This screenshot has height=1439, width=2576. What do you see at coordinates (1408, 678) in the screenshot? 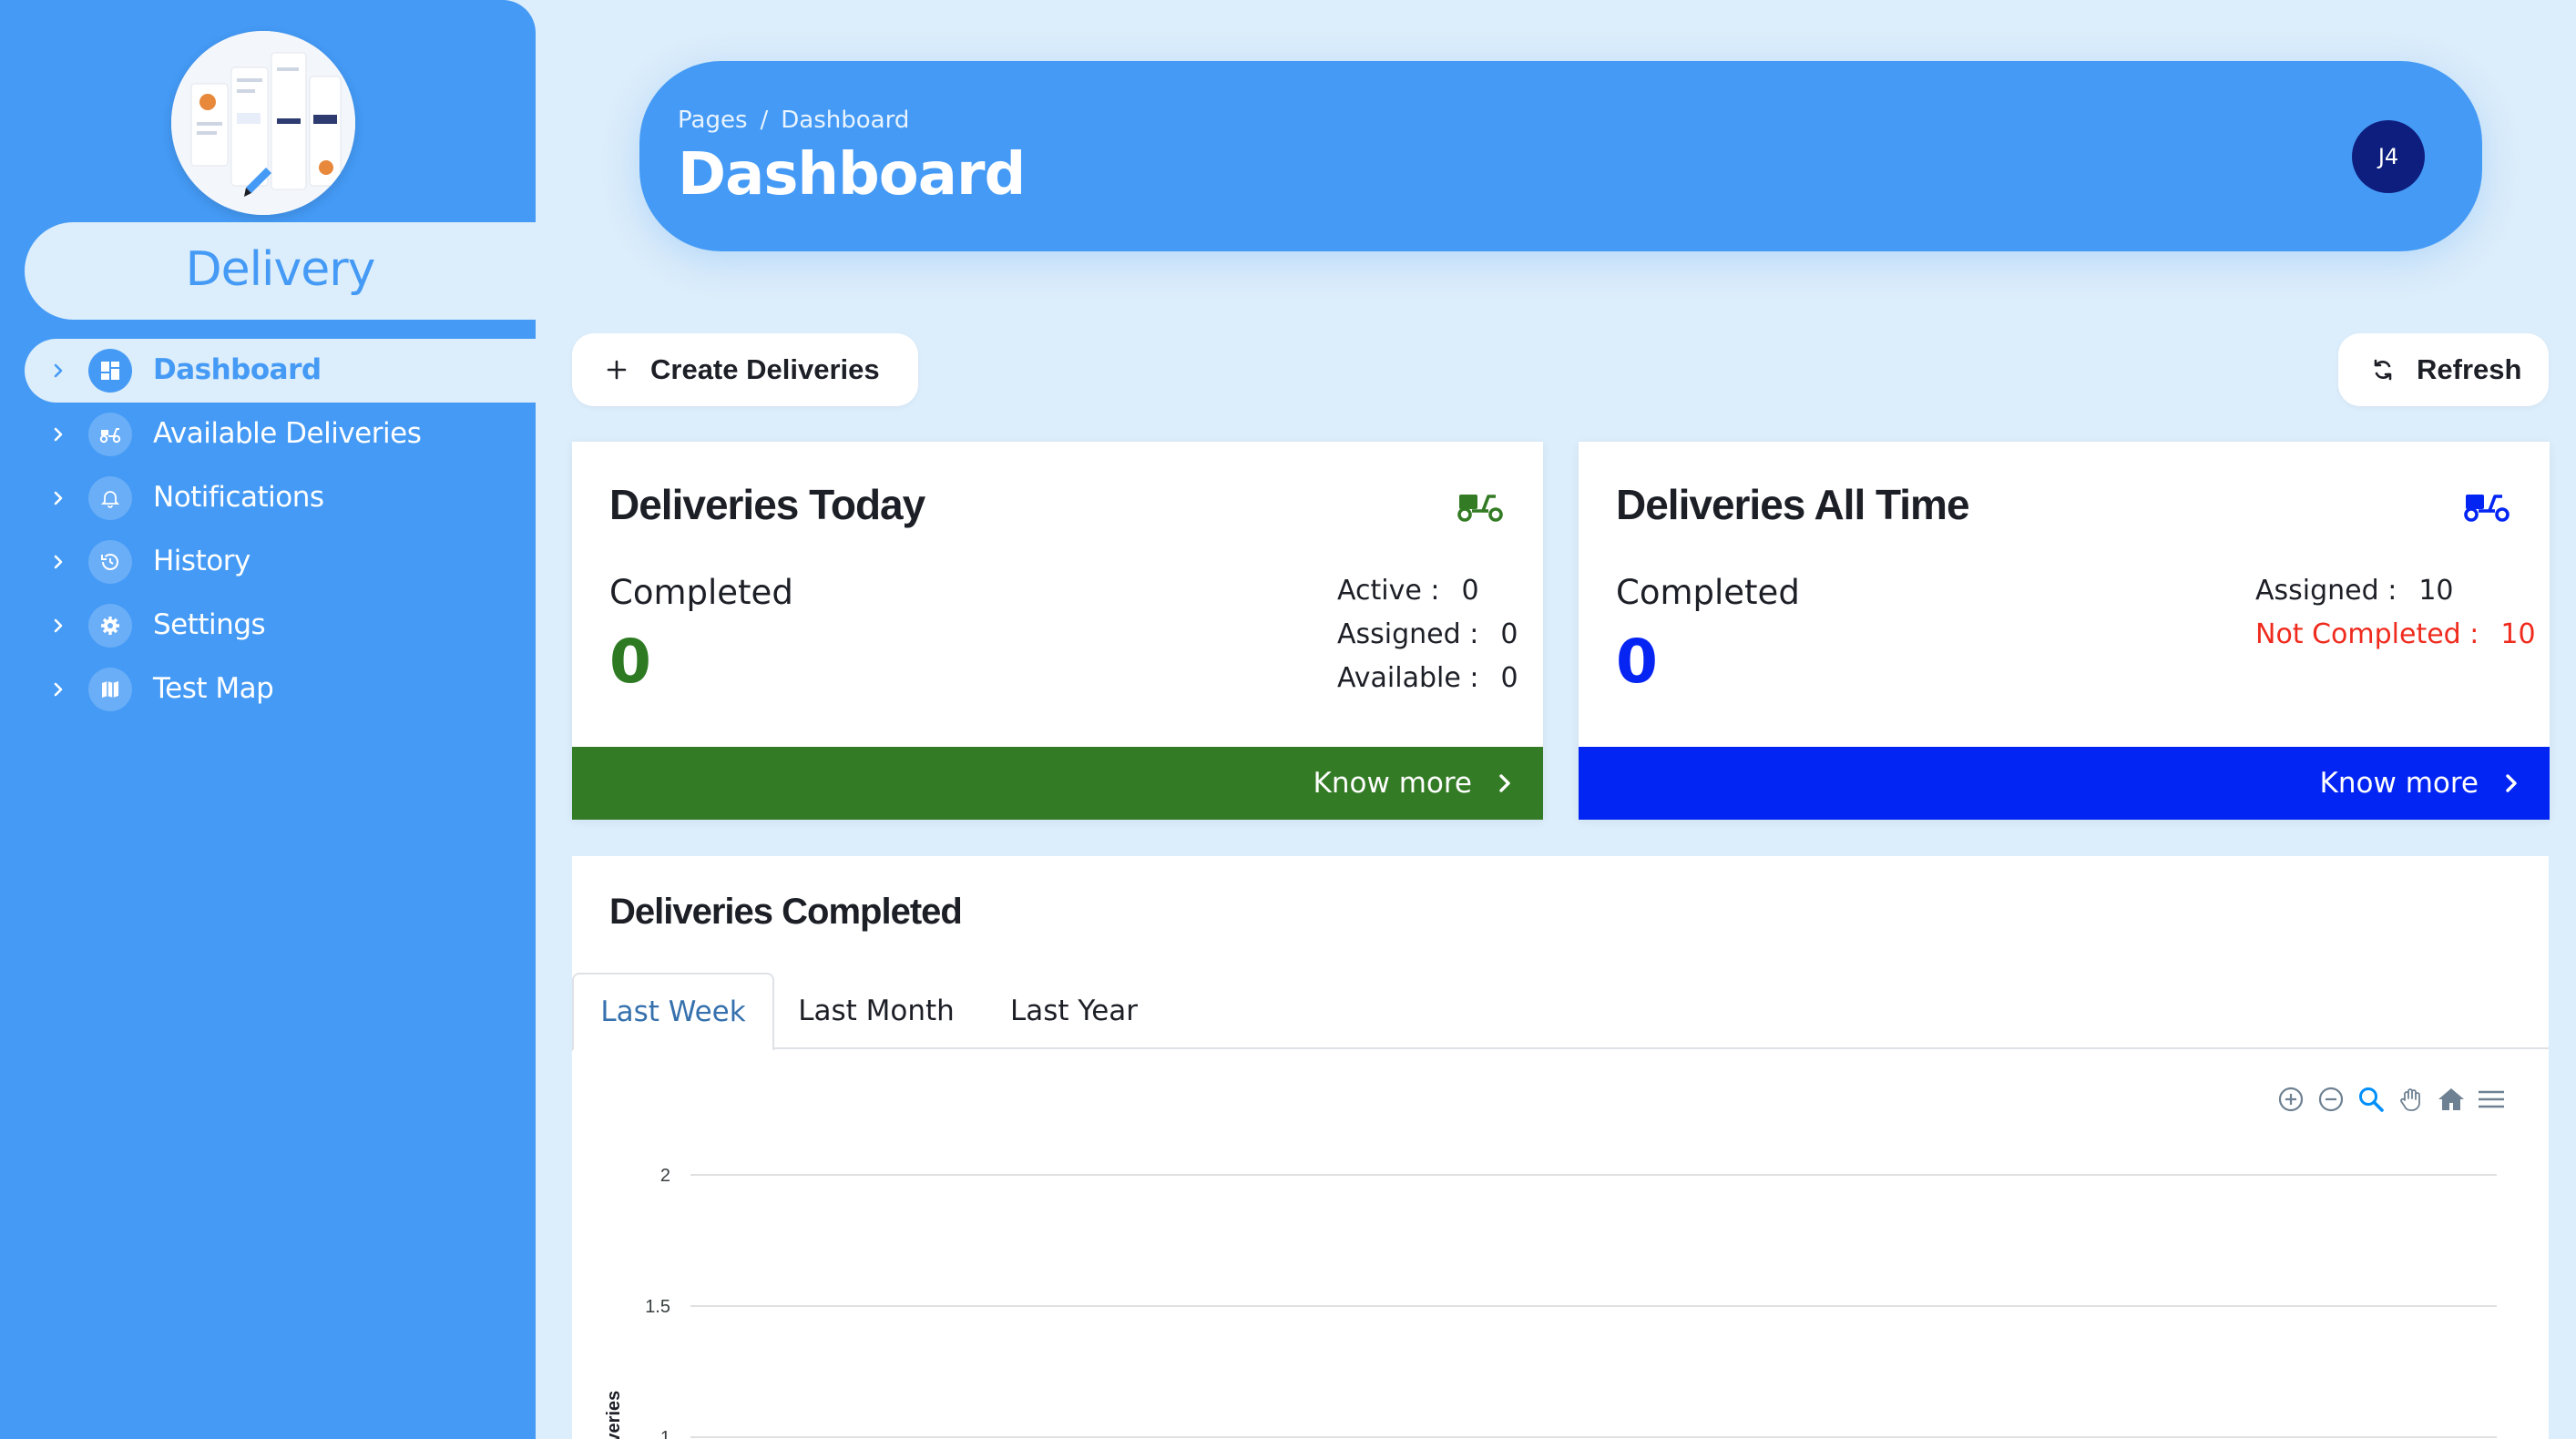
I see `stat-label: Available :` at bounding box center [1408, 678].